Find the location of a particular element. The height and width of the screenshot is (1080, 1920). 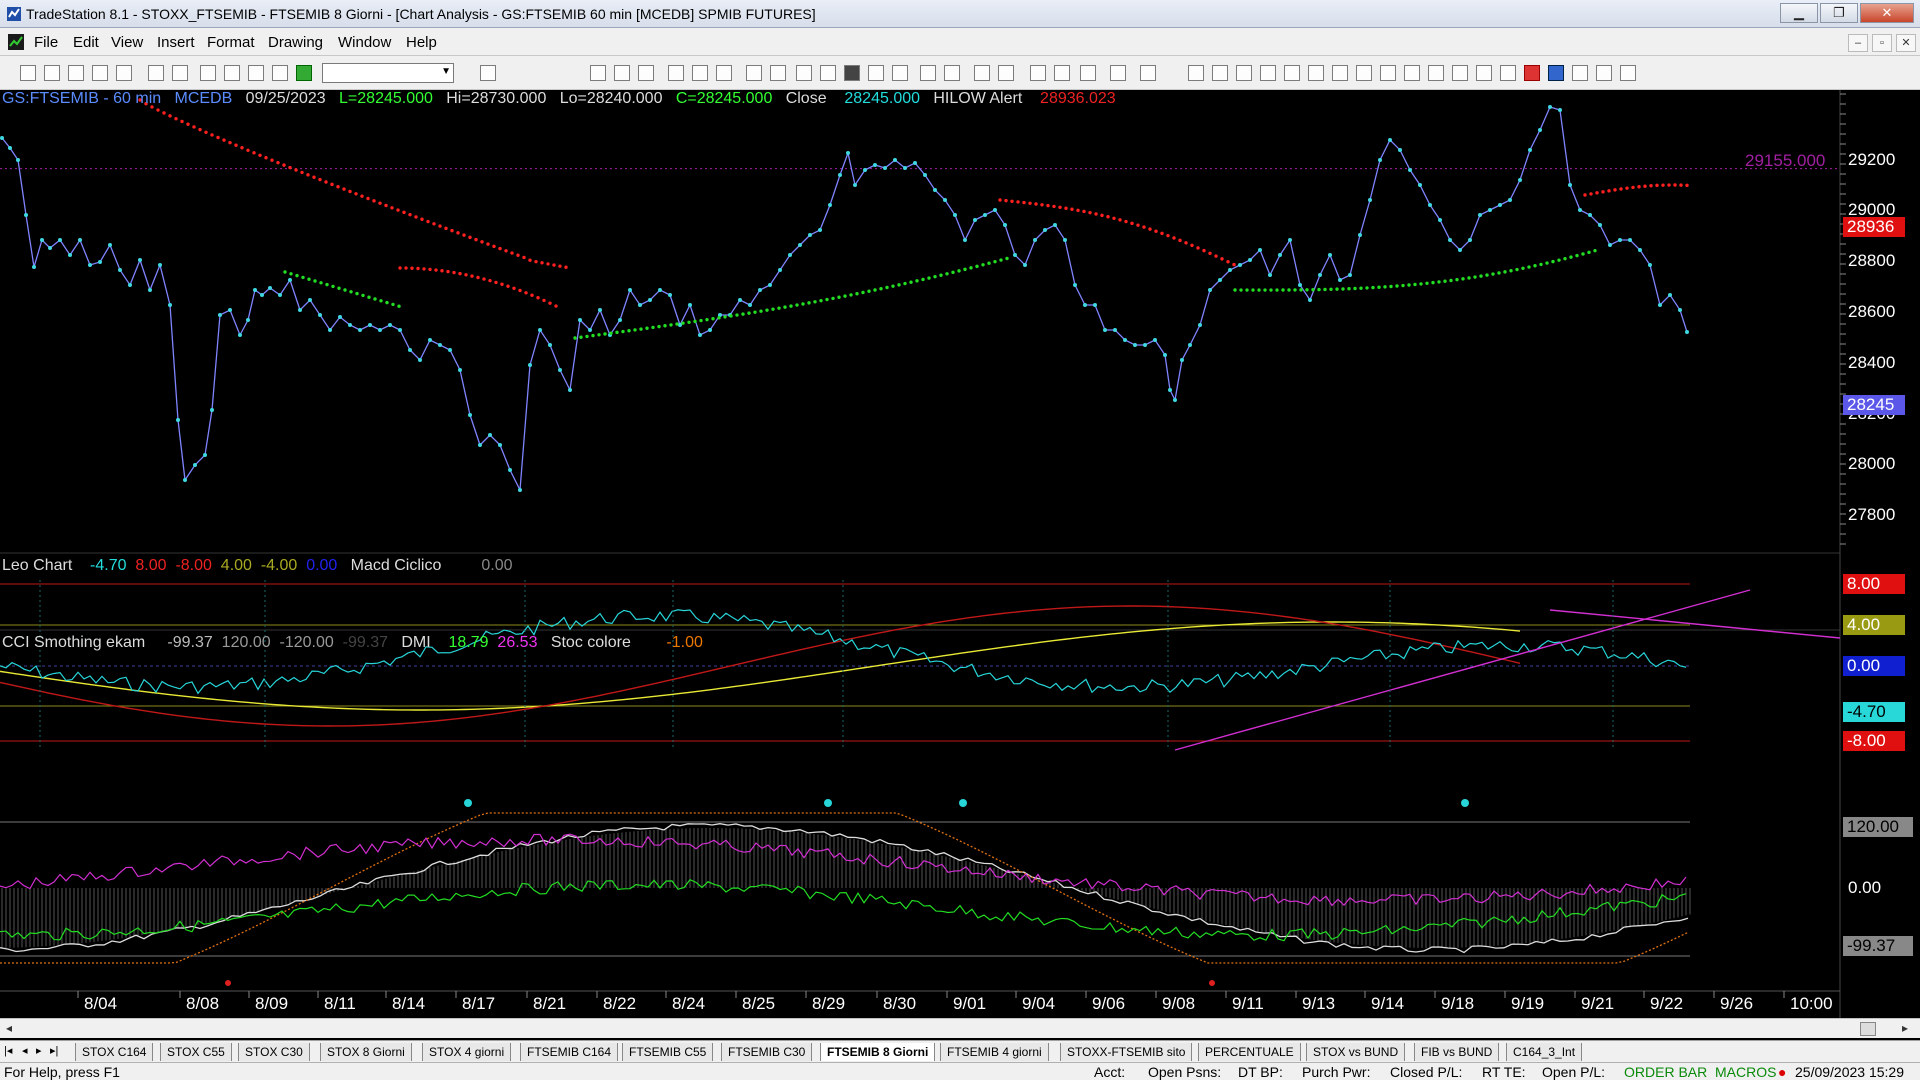

tab-stox-4-giorni: STOX 4 giorni is located at coordinates (467, 1052).